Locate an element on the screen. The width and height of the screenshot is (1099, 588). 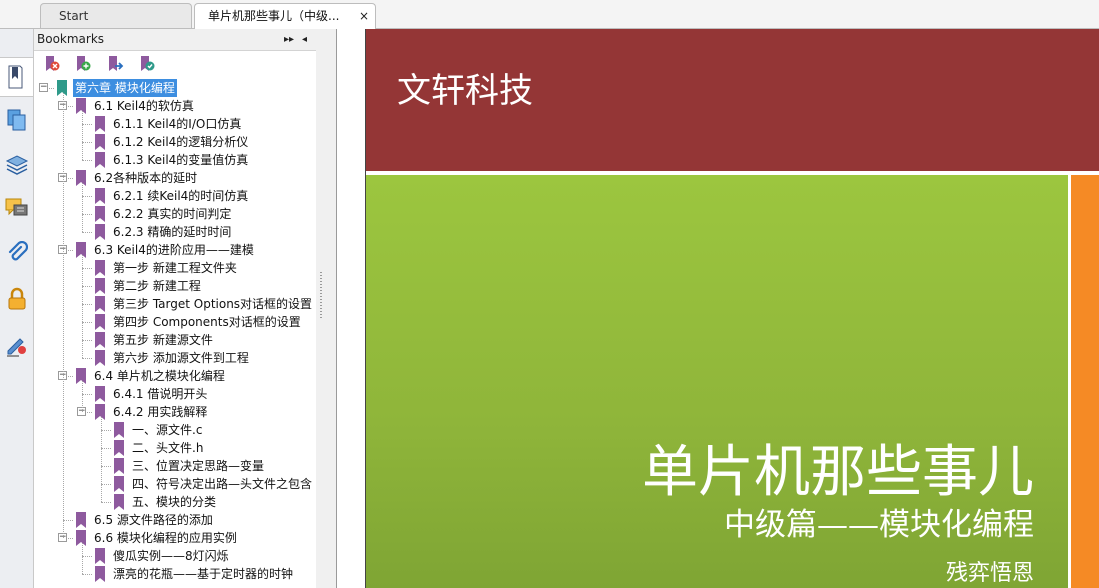
bookmark-label: 五、模块的分类 is located at coordinates (174, 502).